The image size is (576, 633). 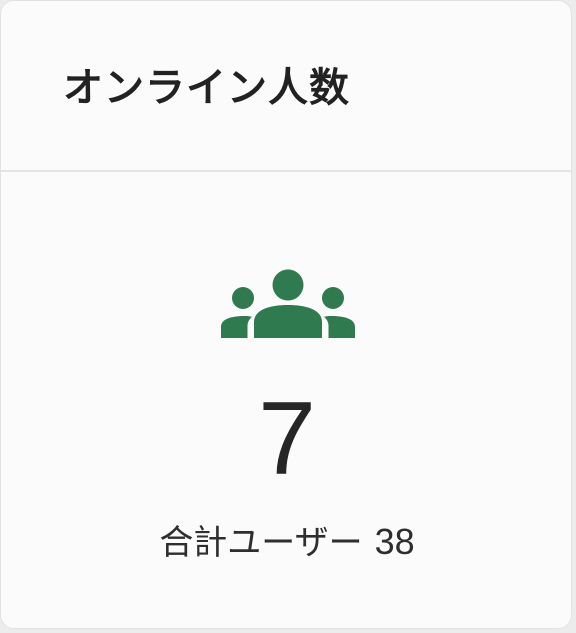 I want to click on total-users-line: 合計ユーザー 38, so click(x=287, y=542).